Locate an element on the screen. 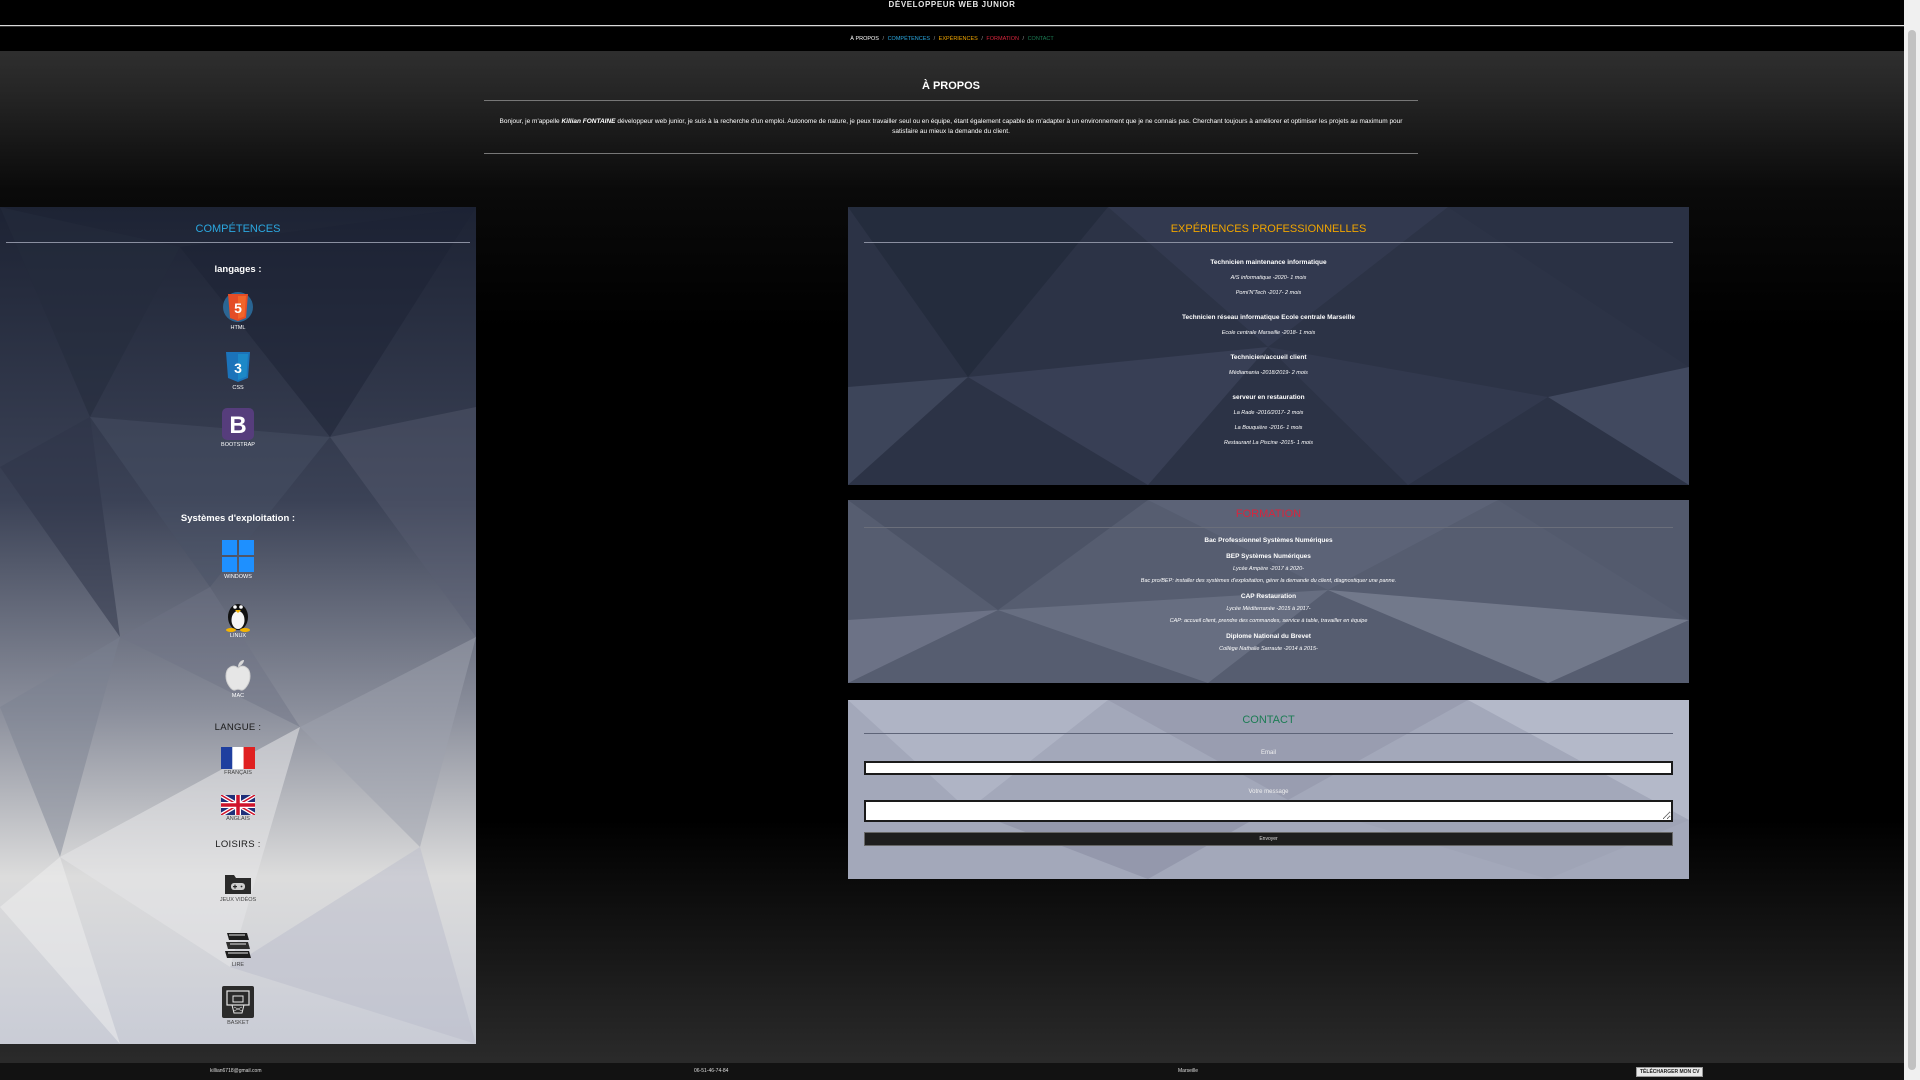 Image resolution: width=1920 pixels, height=1080 pixels. skill-label: ANGLAIS is located at coordinates (238, 819).